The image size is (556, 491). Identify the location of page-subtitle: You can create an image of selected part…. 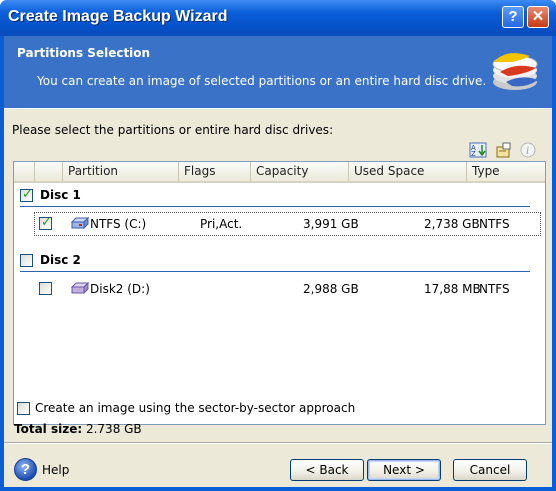
(262, 81).